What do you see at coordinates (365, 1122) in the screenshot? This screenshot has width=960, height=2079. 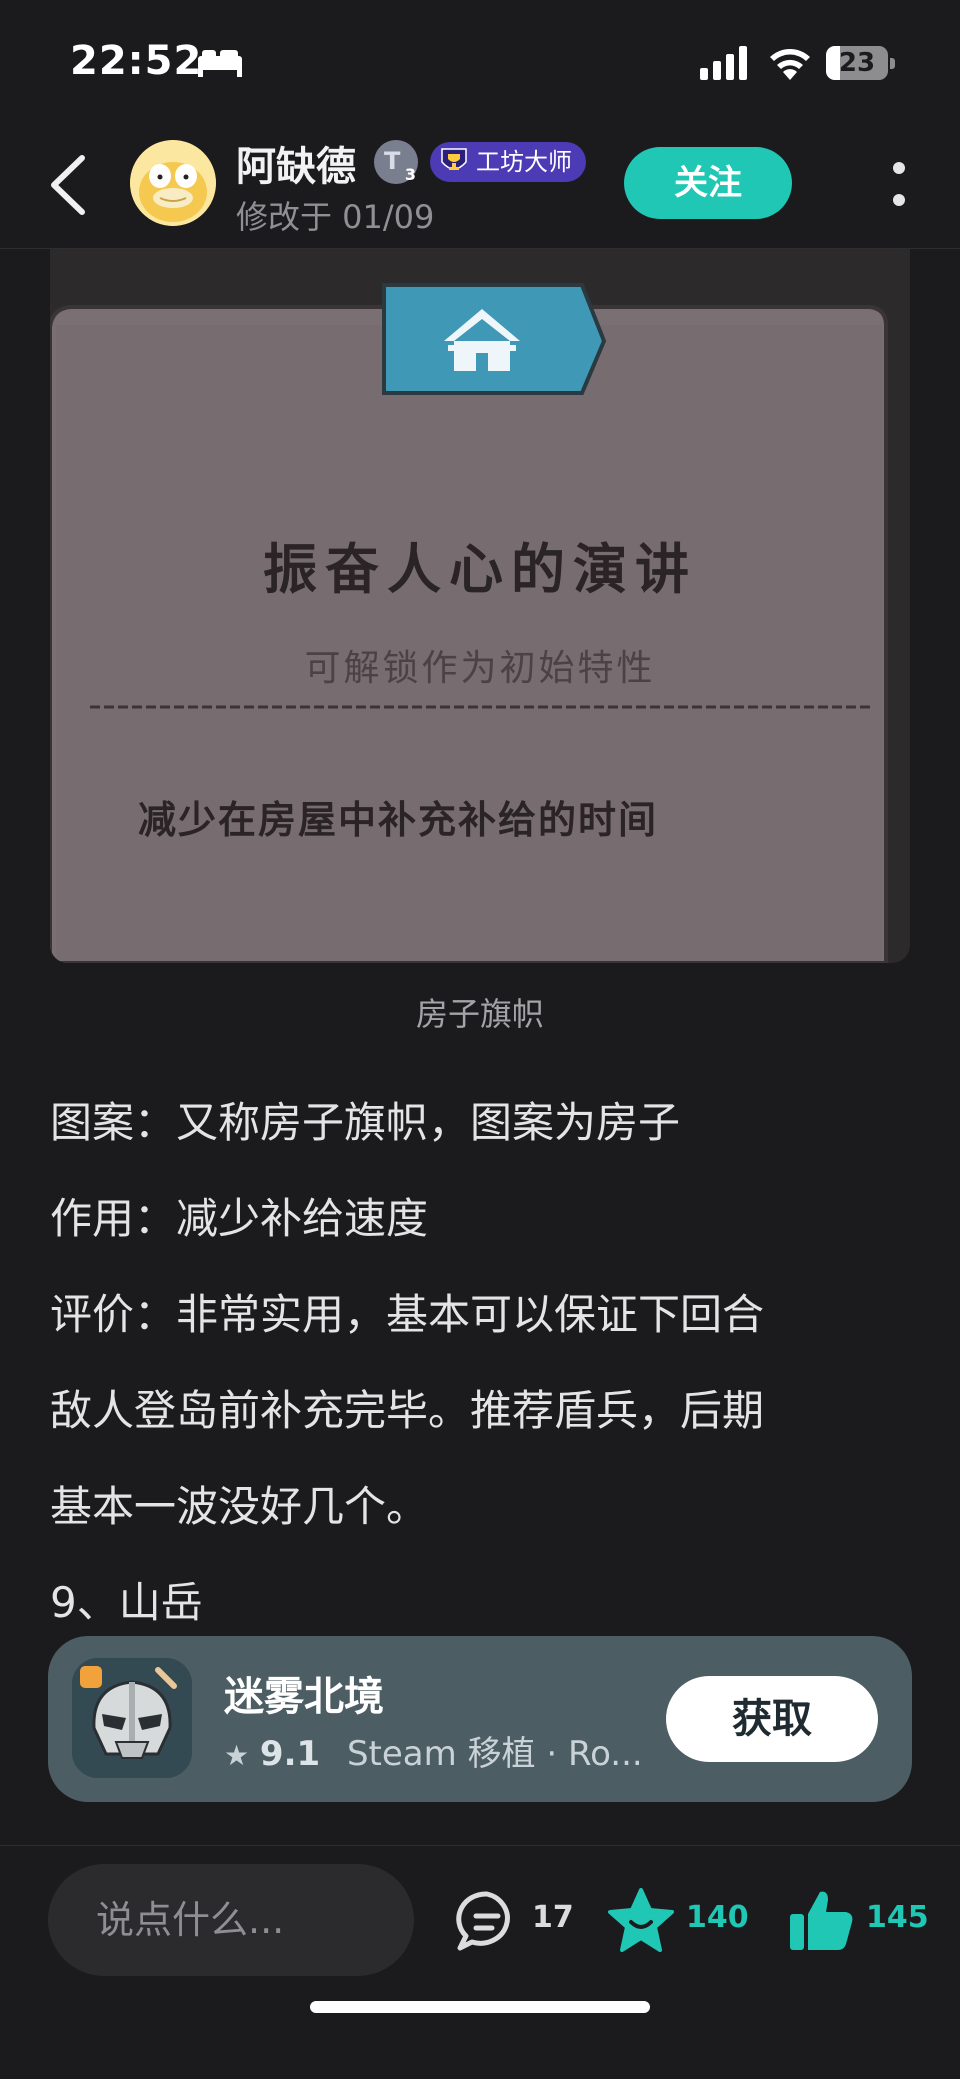 I see `article-line-pattern: 图案：又称房子旗帜，图案为房子` at bounding box center [365, 1122].